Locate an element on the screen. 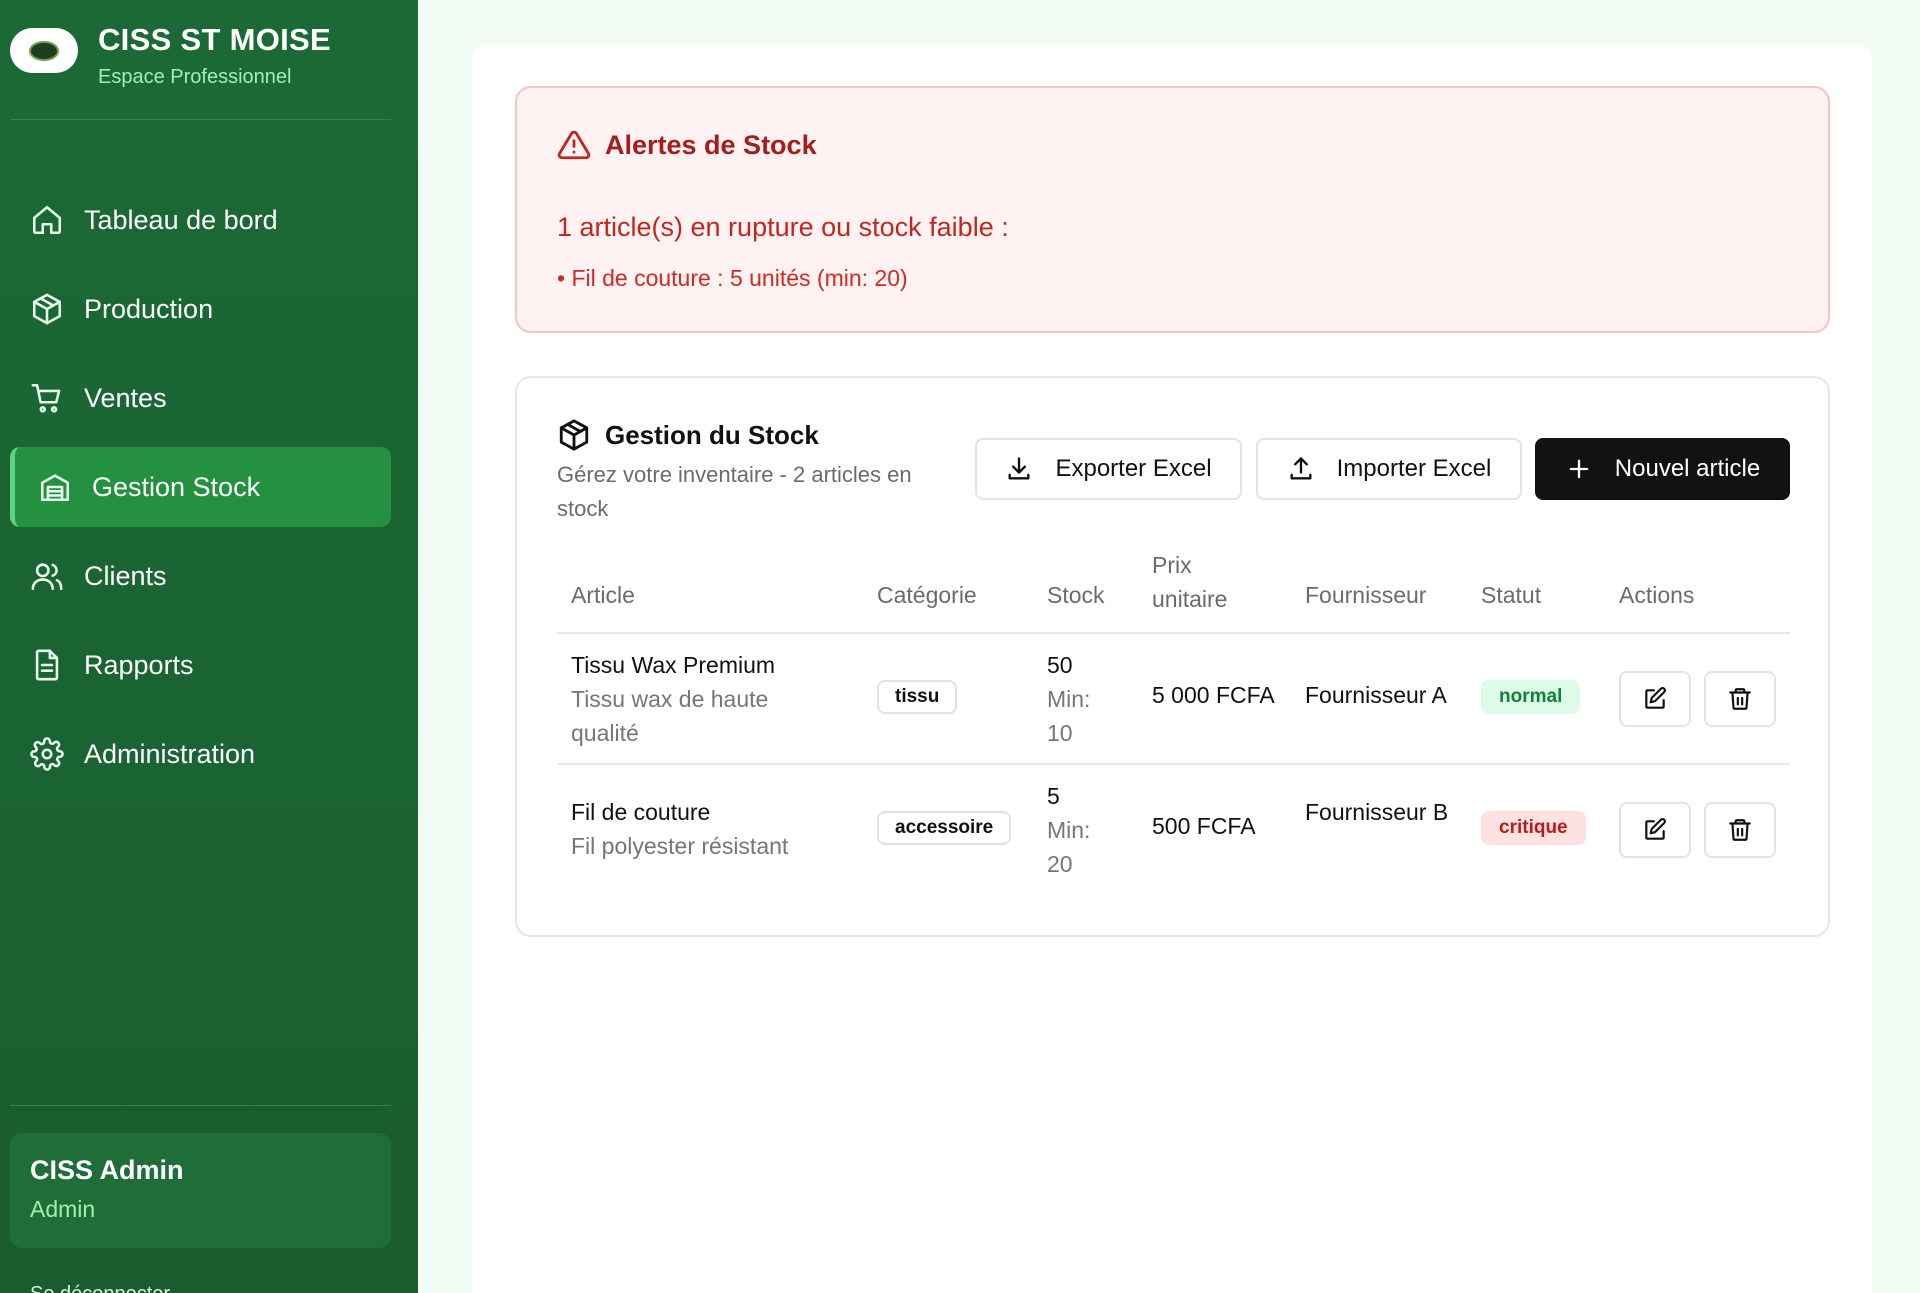 The image size is (1920, 1293). home-icon is located at coordinates (47, 220).